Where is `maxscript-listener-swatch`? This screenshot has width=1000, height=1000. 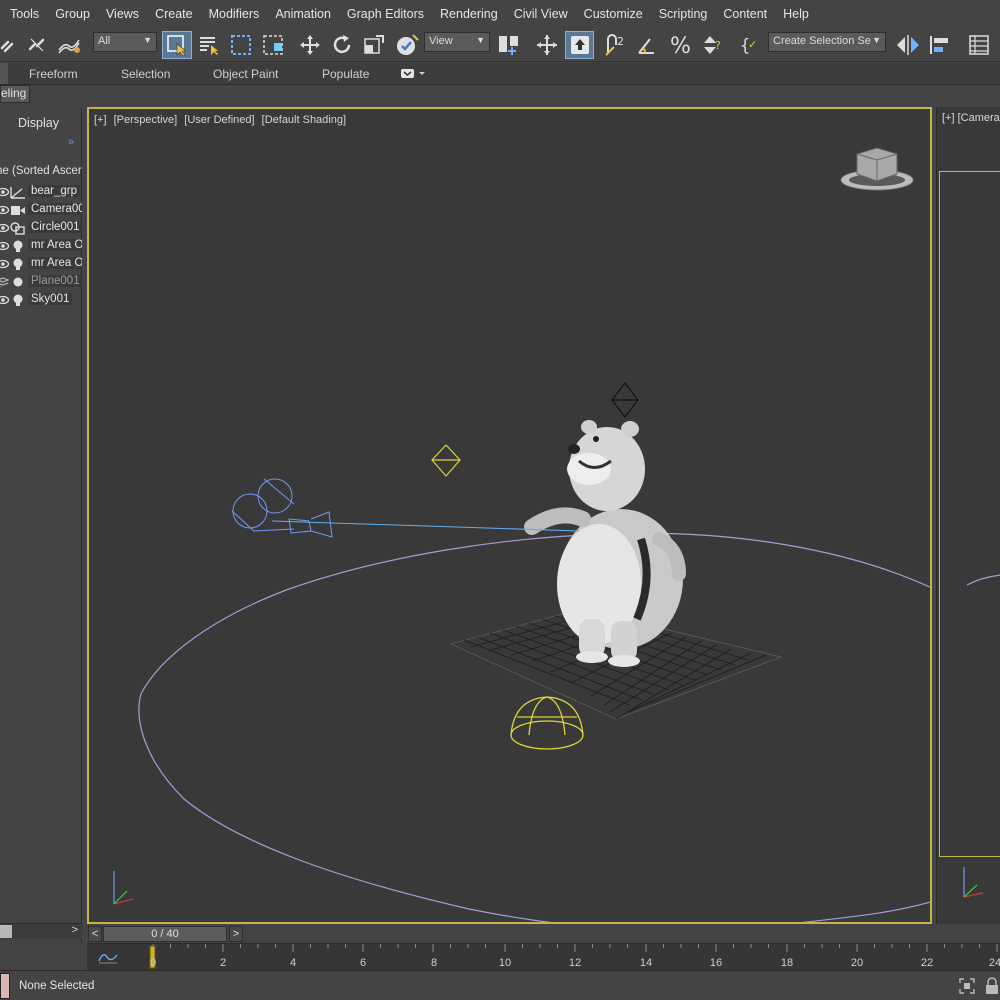
maxscript-listener-swatch is located at coordinates (5, 986).